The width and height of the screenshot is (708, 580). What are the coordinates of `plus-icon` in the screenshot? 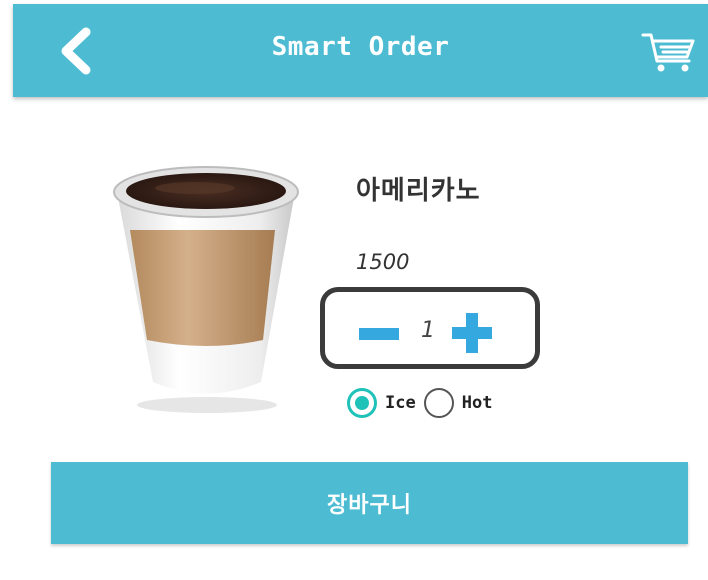 It's located at (472, 333).